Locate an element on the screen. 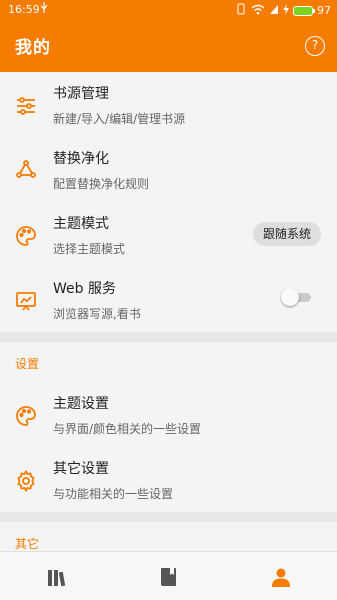 This screenshot has width=337, height=600. bottom-navigation is located at coordinates (168, 575).